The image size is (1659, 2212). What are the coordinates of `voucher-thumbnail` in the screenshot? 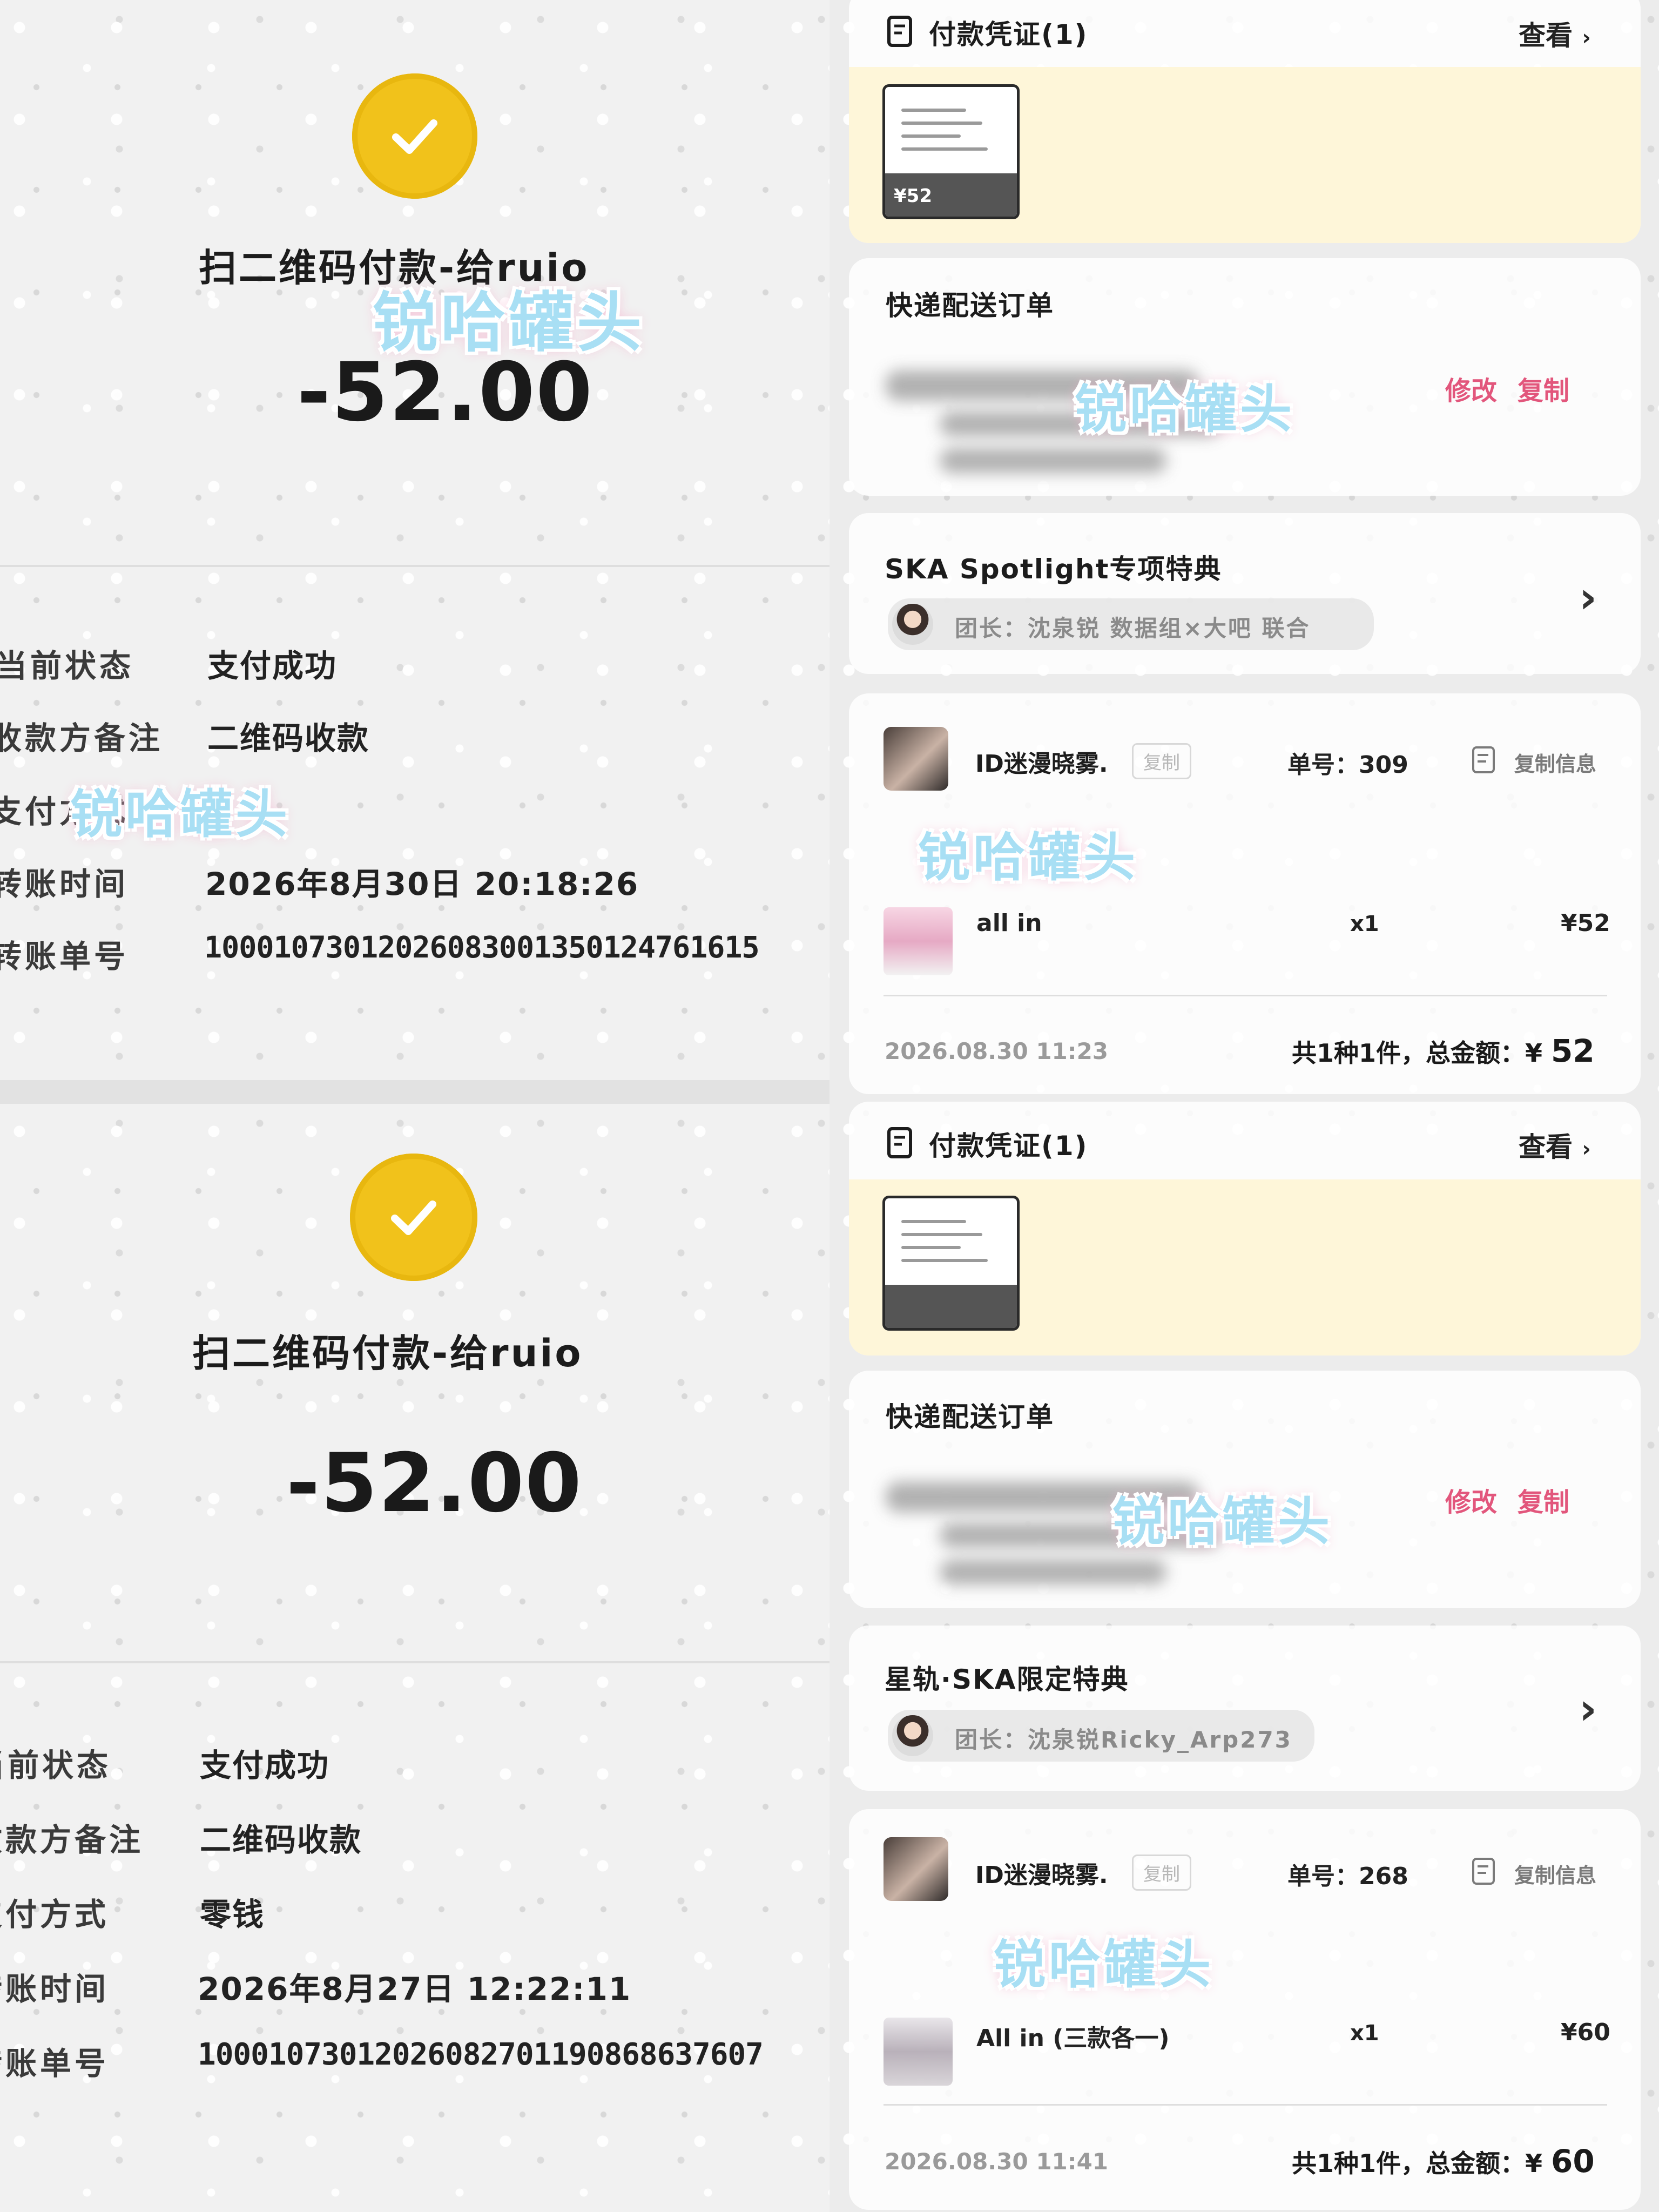 It's located at (951, 1263).